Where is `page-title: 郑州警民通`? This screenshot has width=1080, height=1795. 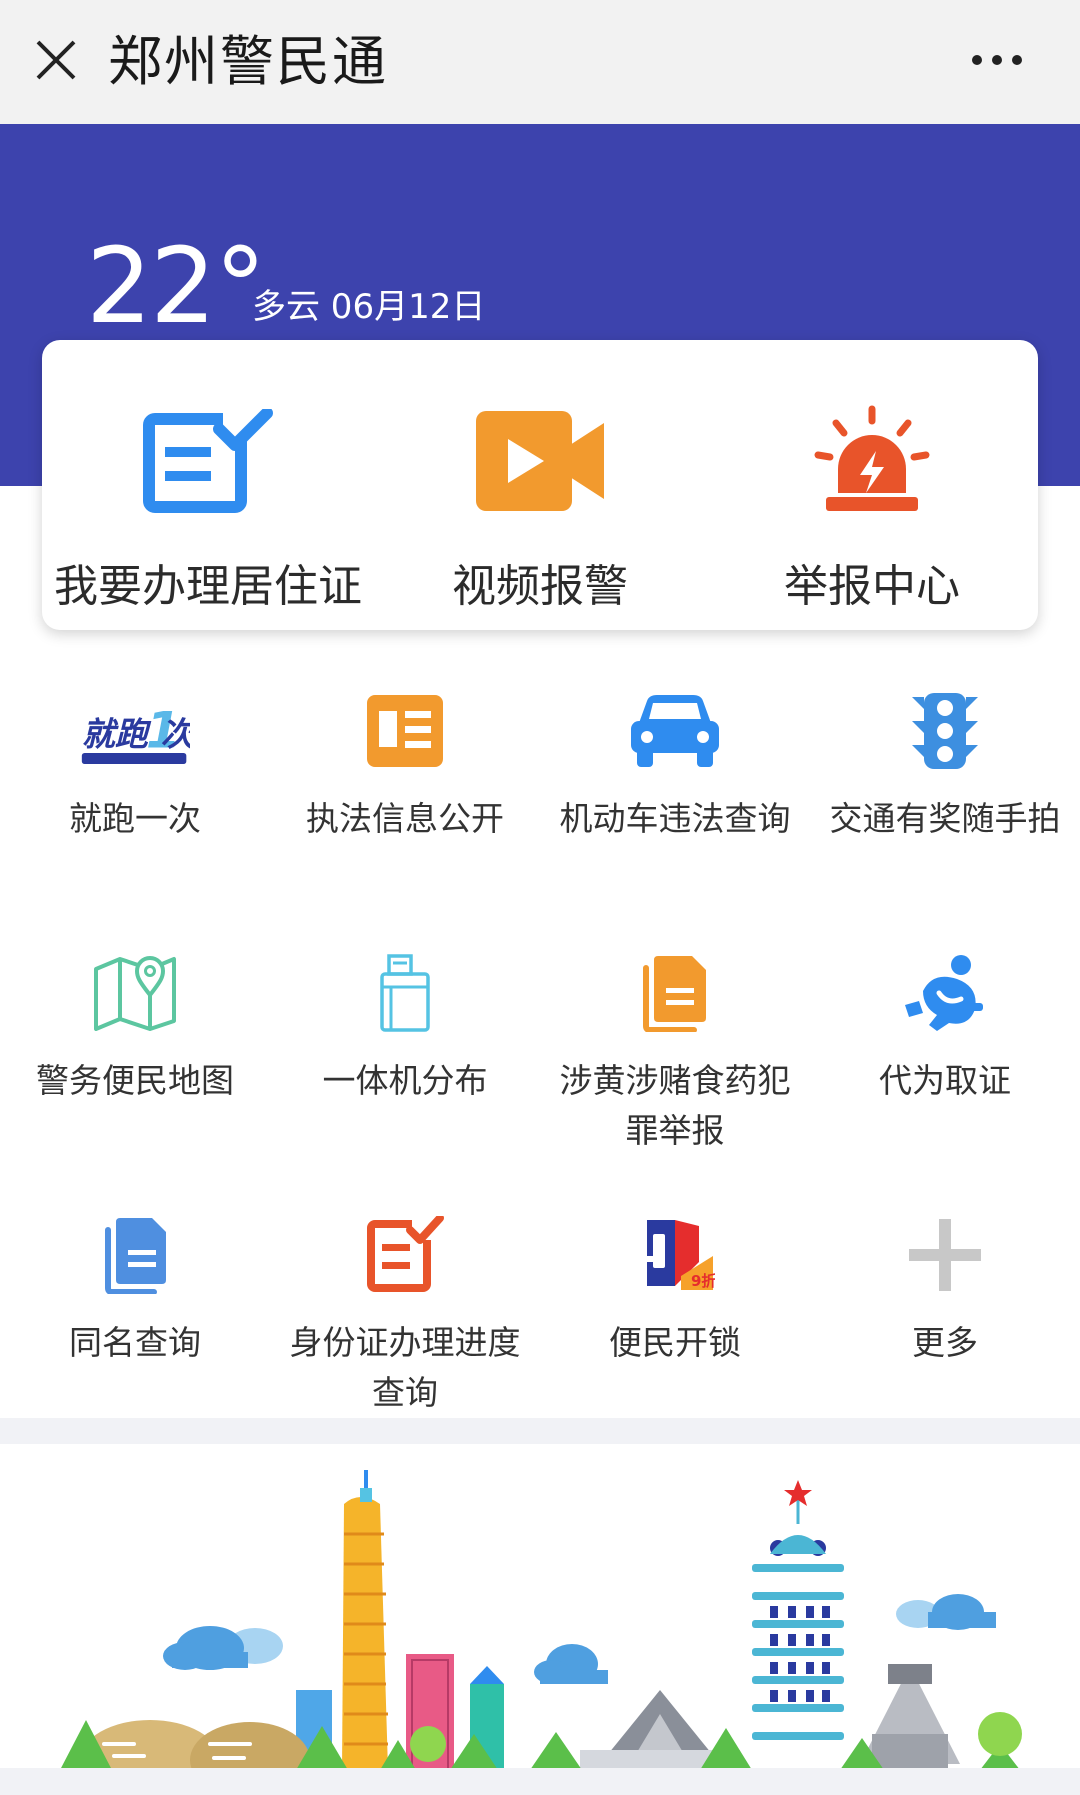 page-title: 郑州警民通 is located at coordinates (248, 61).